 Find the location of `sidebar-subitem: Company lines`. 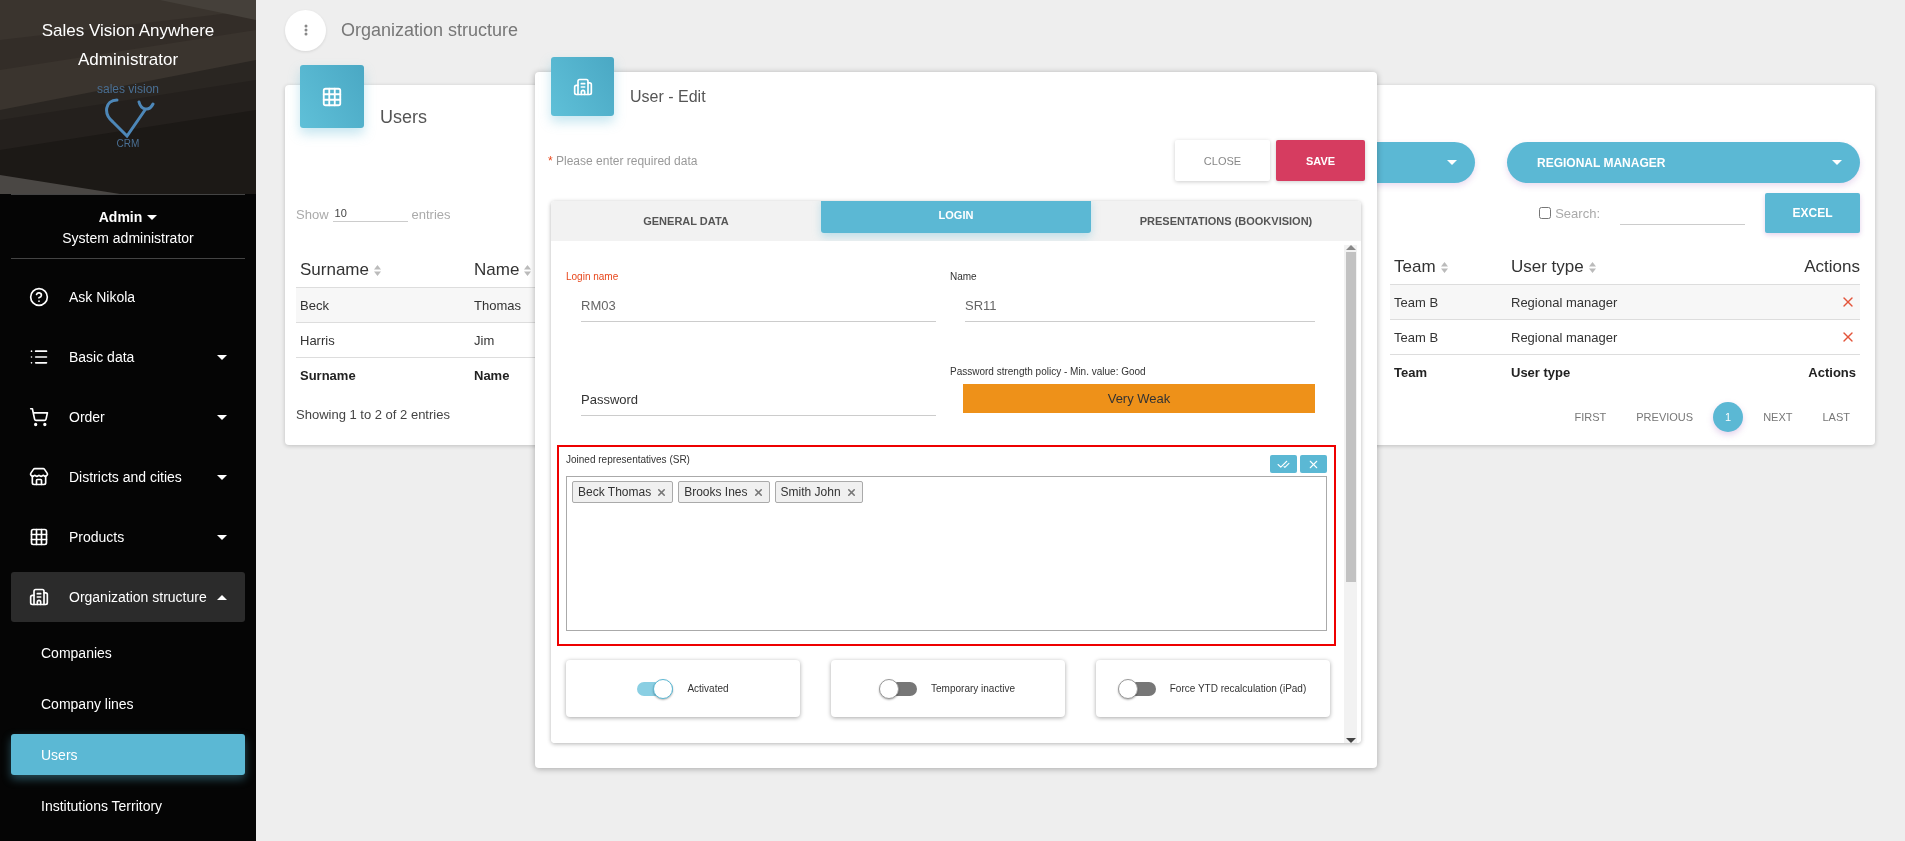

sidebar-subitem: Company lines is located at coordinates (128, 703).